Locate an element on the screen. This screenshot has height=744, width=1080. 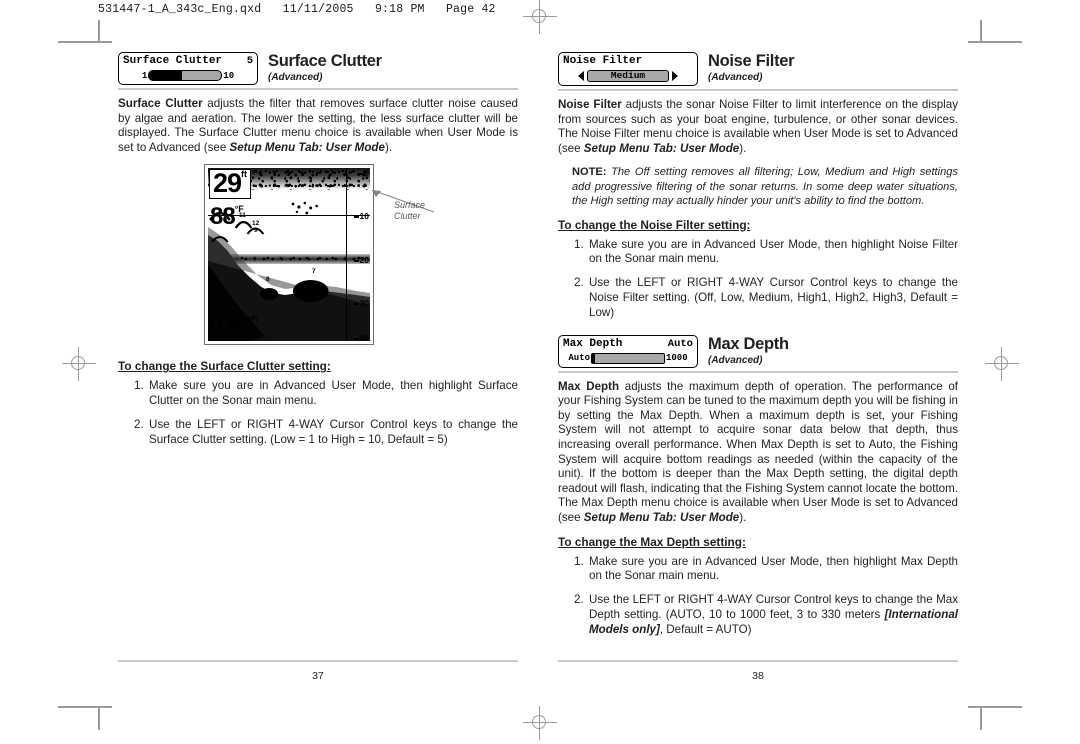
surface-clutter-menu-widget: Surface Clutter 5 1 10 is located at coordinates (188, 68).